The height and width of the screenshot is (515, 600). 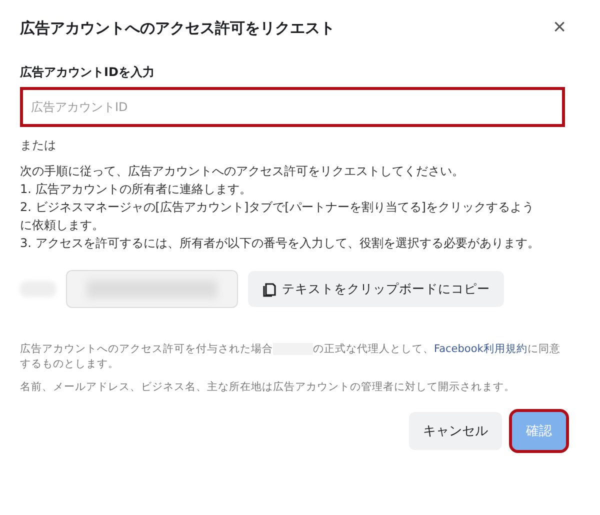 What do you see at coordinates (481, 349) in the screenshot?
I see `terms-link: Facebook利用規約` at bounding box center [481, 349].